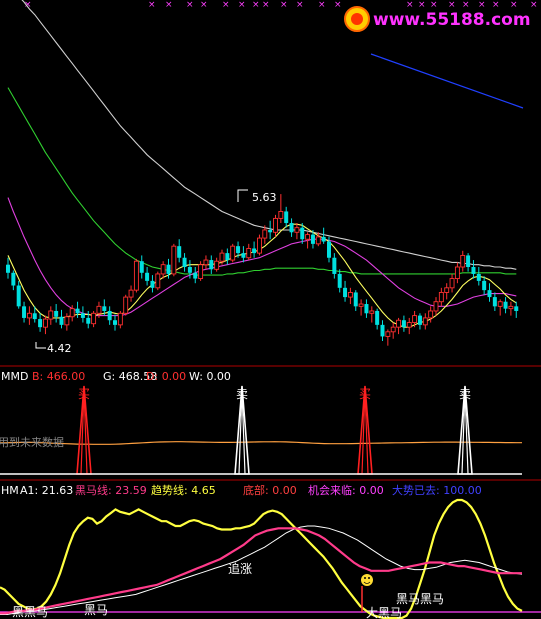  I want to click on hm-header-item: A1: 21.63, so click(46, 490).